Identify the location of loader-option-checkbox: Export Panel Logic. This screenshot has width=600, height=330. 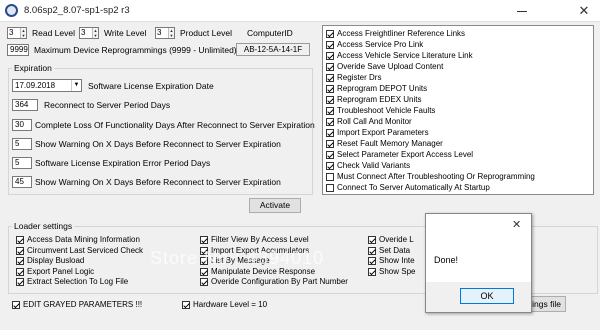
(79, 272).